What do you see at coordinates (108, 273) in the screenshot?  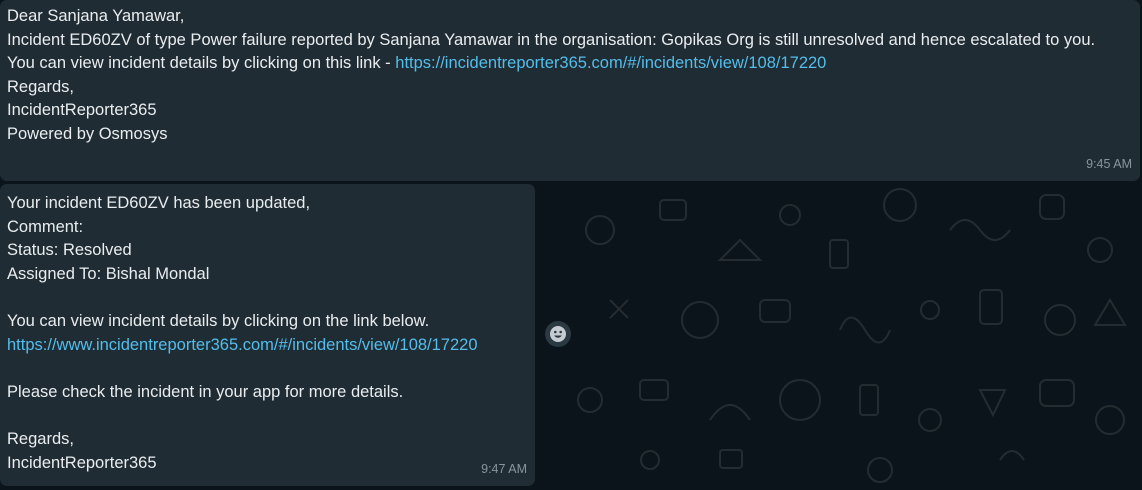 I see `assigned-text: Assigned To: Bishal Mondal` at bounding box center [108, 273].